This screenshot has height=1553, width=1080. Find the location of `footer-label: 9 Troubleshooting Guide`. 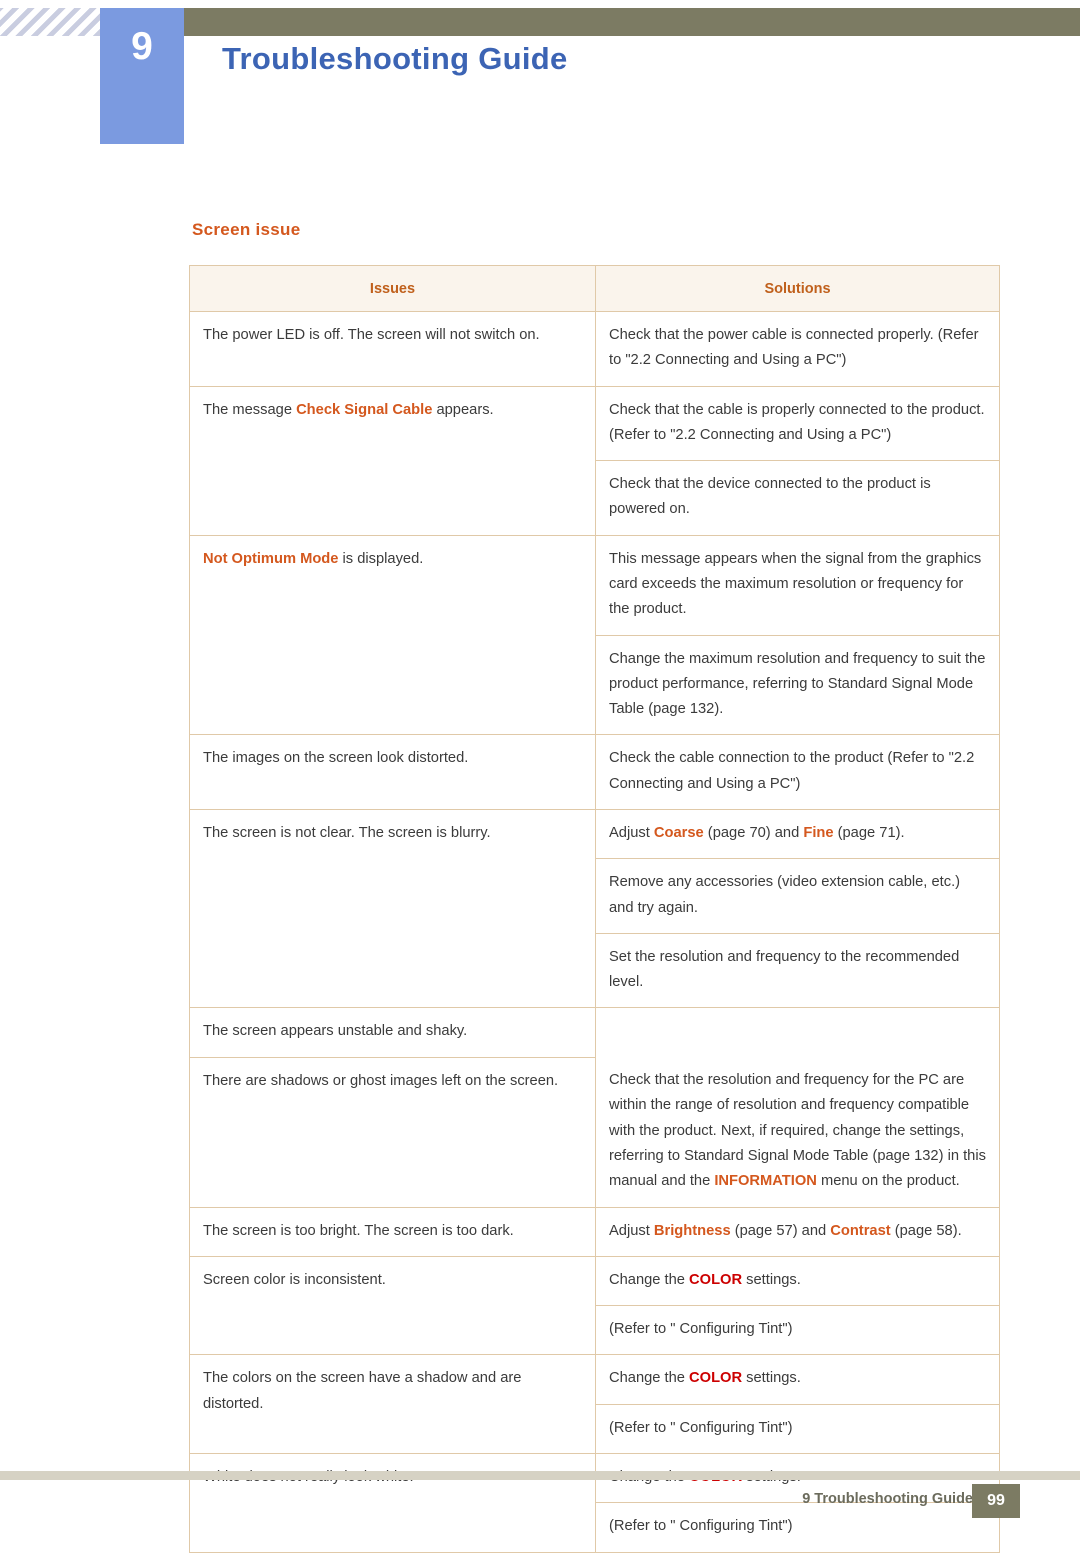

footer-label: 9 Troubleshooting Guide is located at coordinates (887, 1499).